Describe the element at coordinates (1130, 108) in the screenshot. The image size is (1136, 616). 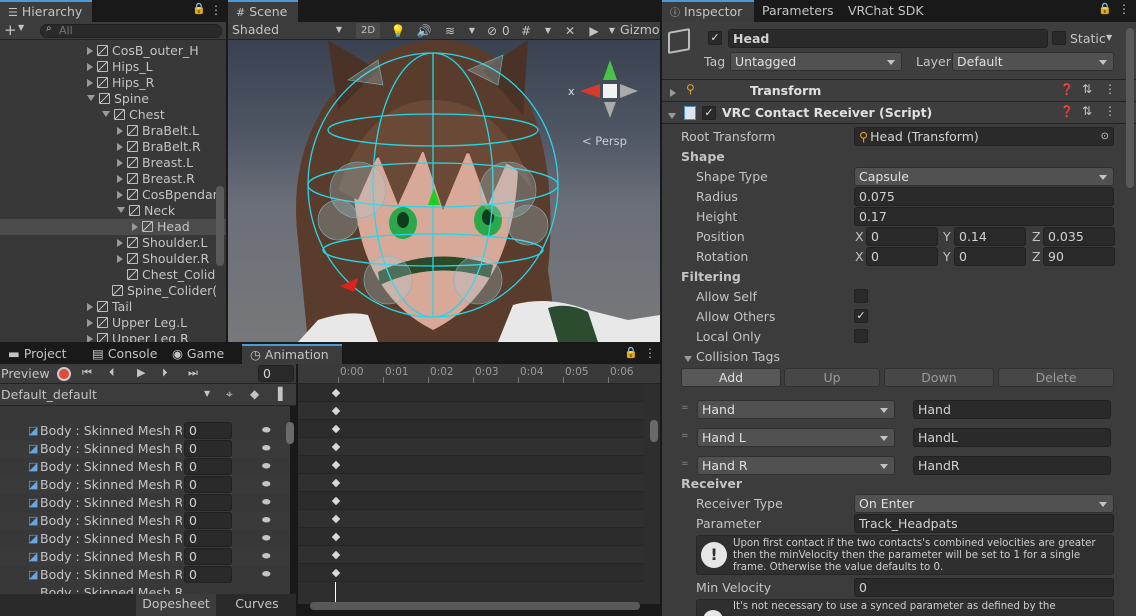
I see `inspector-scrollbar` at that location.